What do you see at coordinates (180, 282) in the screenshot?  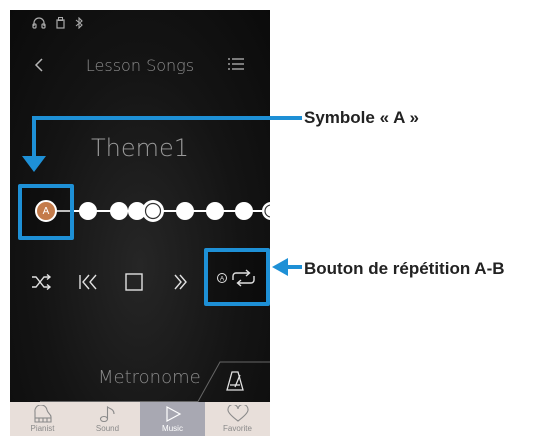 I see `next-icon` at bounding box center [180, 282].